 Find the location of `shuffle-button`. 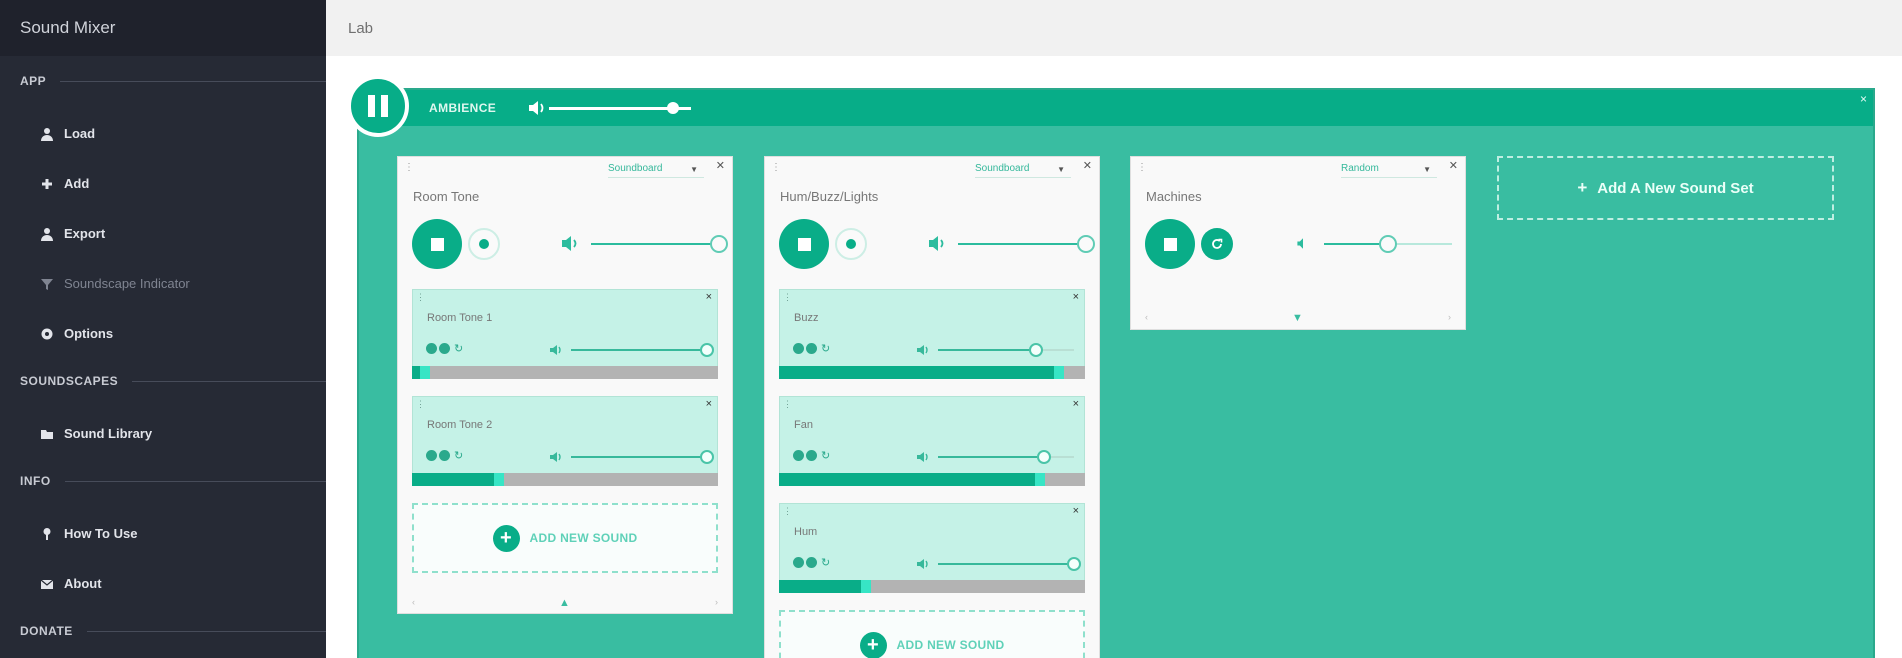

shuffle-button is located at coordinates (1217, 244).